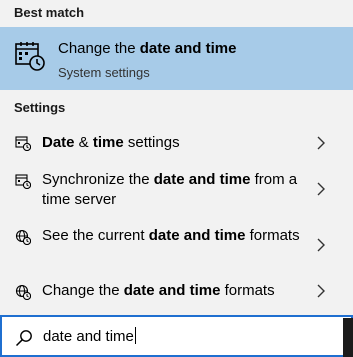 This screenshot has height=357, width=353. I want to click on best-match-header: Best match, so click(49, 12).